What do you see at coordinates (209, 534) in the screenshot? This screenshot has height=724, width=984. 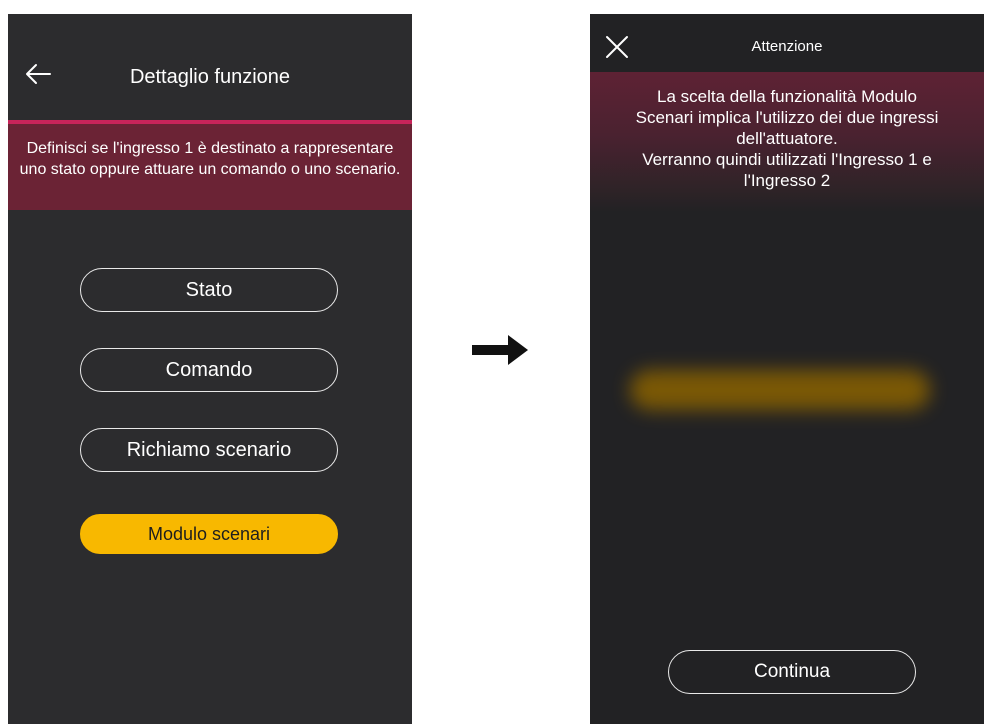 I see `modulo-scenari-button: Modulo scenari` at bounding box center [209, 534].